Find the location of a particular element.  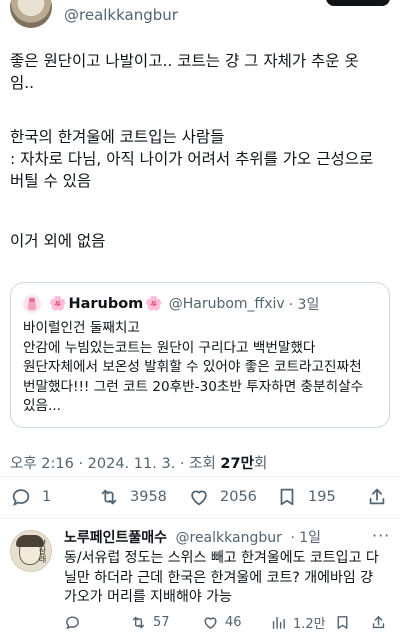

retweet-button: 3958 is located at coordinates (132, 497).